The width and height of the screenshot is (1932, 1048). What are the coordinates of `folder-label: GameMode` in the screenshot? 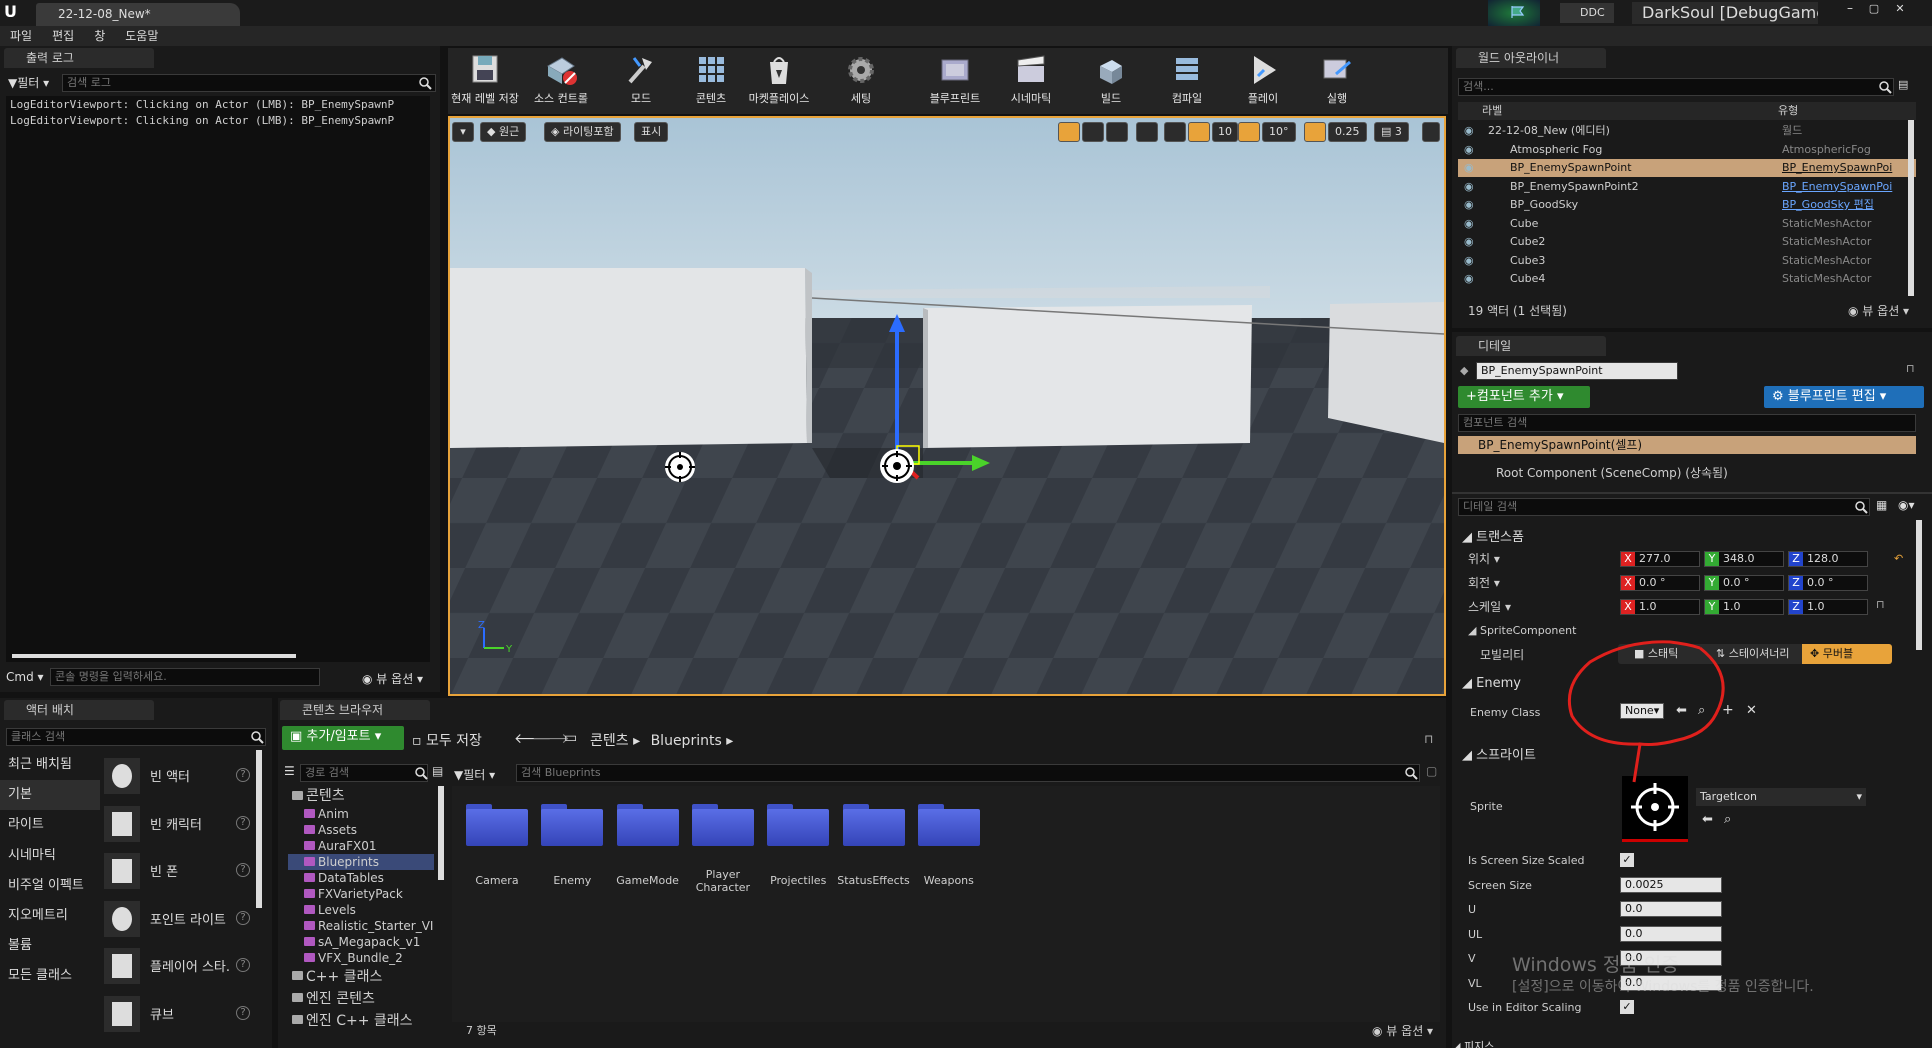 It's located at (648, 880).